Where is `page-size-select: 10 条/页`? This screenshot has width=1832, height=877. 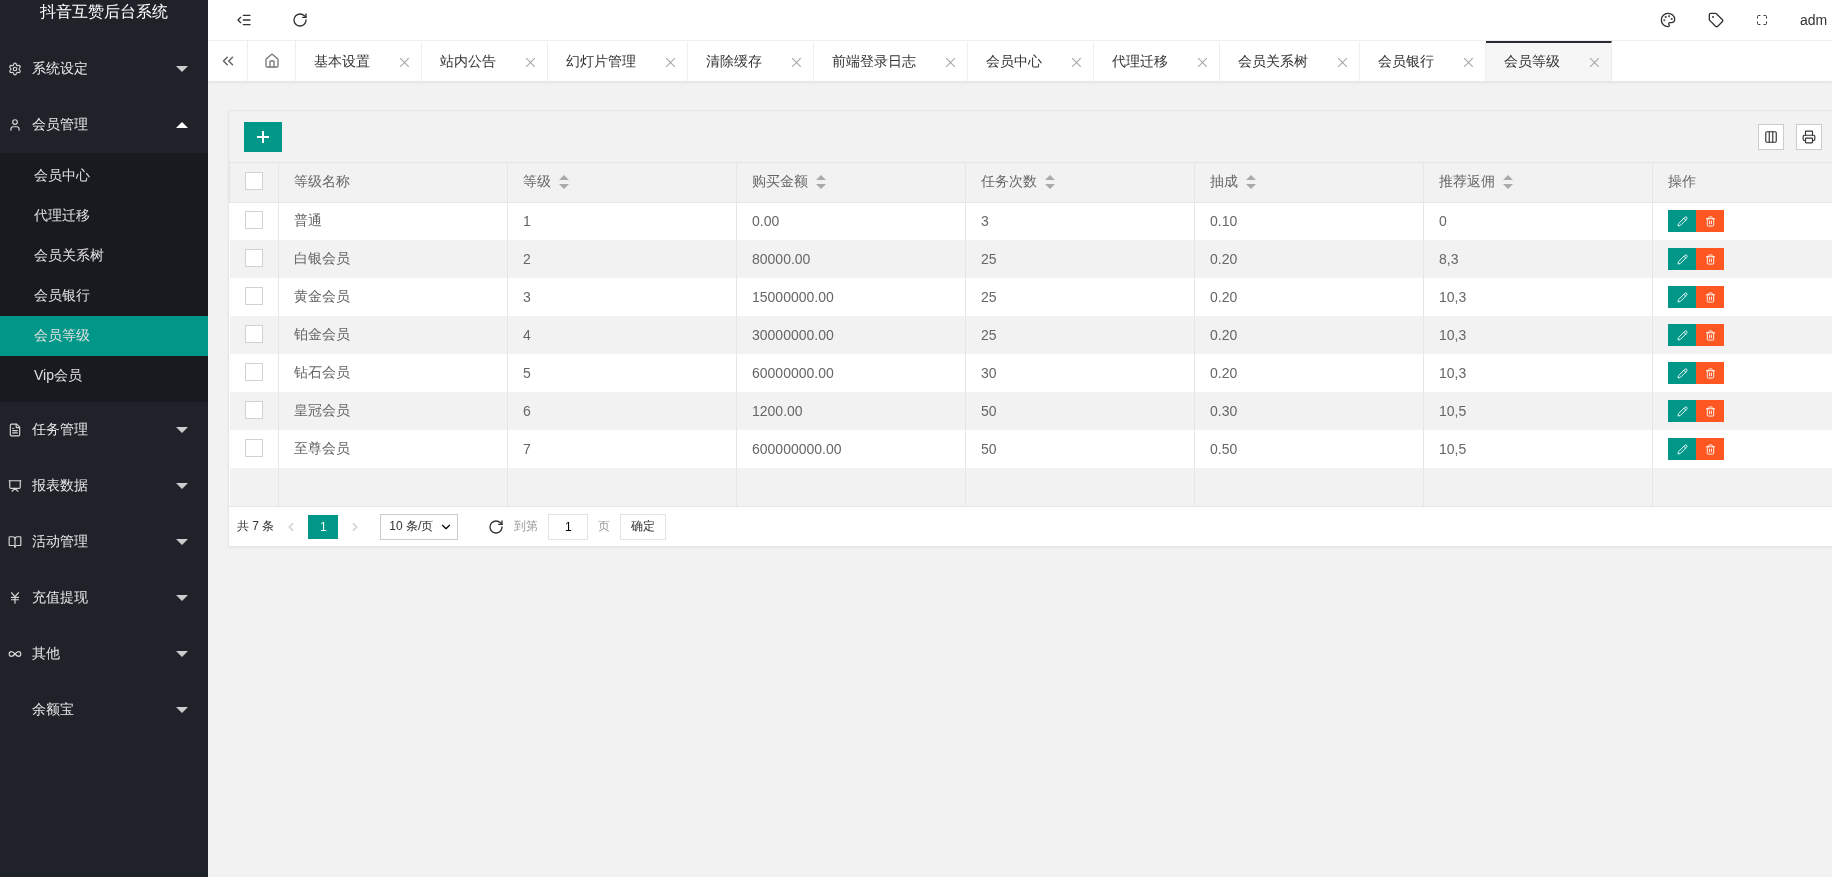 page-size-select: 10 条/页 is located at coordinates (419, 526).